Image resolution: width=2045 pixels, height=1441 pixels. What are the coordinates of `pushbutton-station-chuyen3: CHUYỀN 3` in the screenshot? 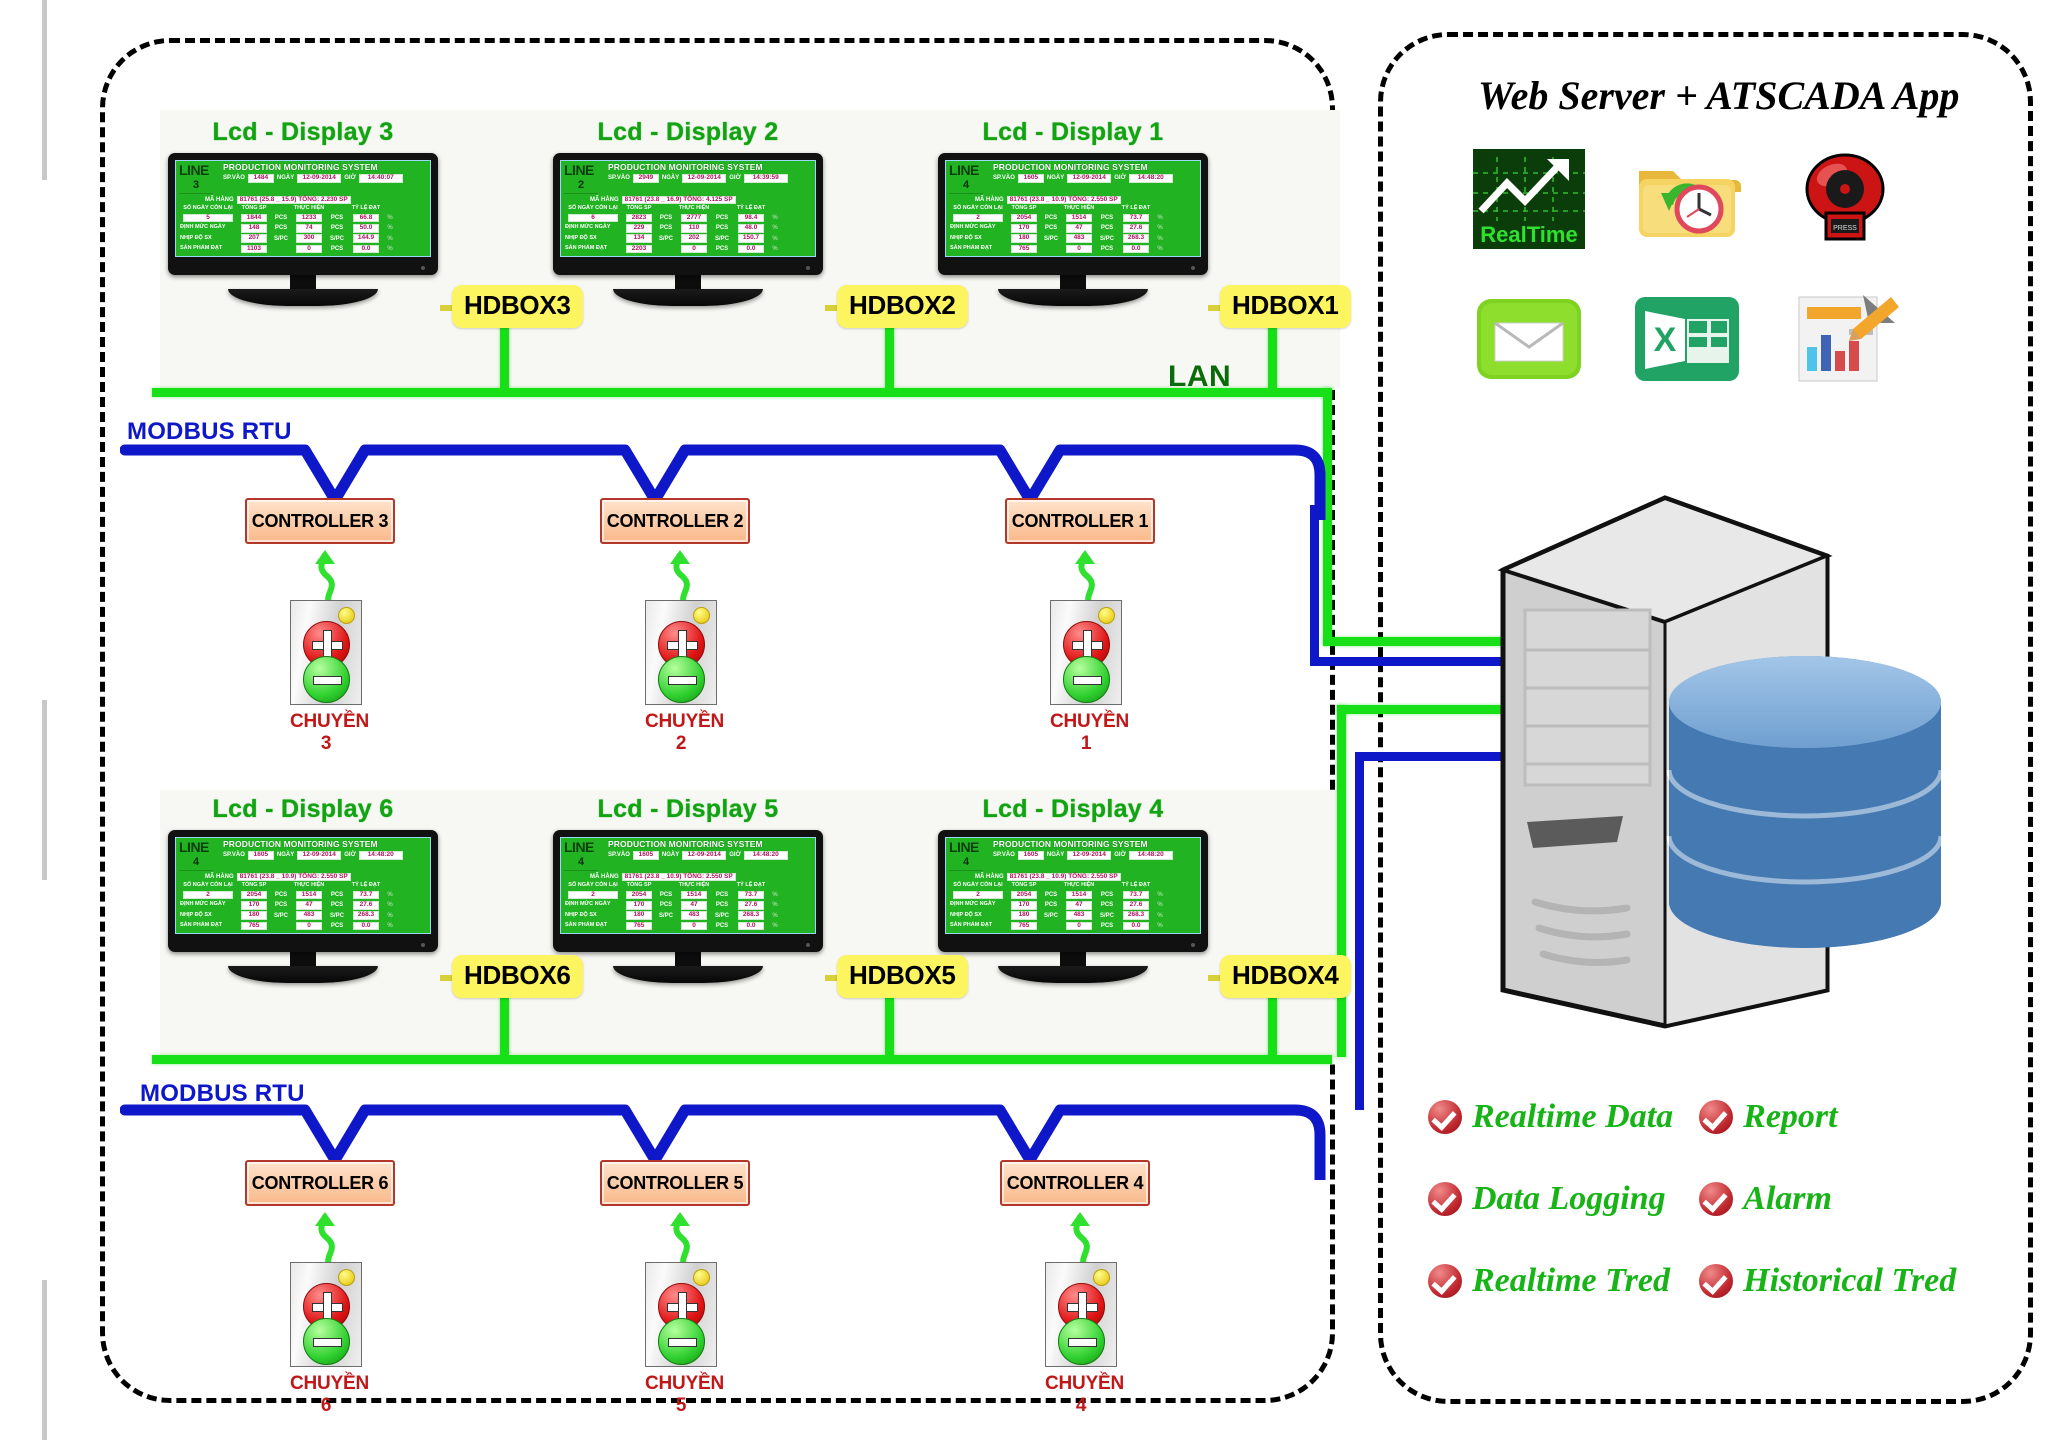 It's located at (329, 677).